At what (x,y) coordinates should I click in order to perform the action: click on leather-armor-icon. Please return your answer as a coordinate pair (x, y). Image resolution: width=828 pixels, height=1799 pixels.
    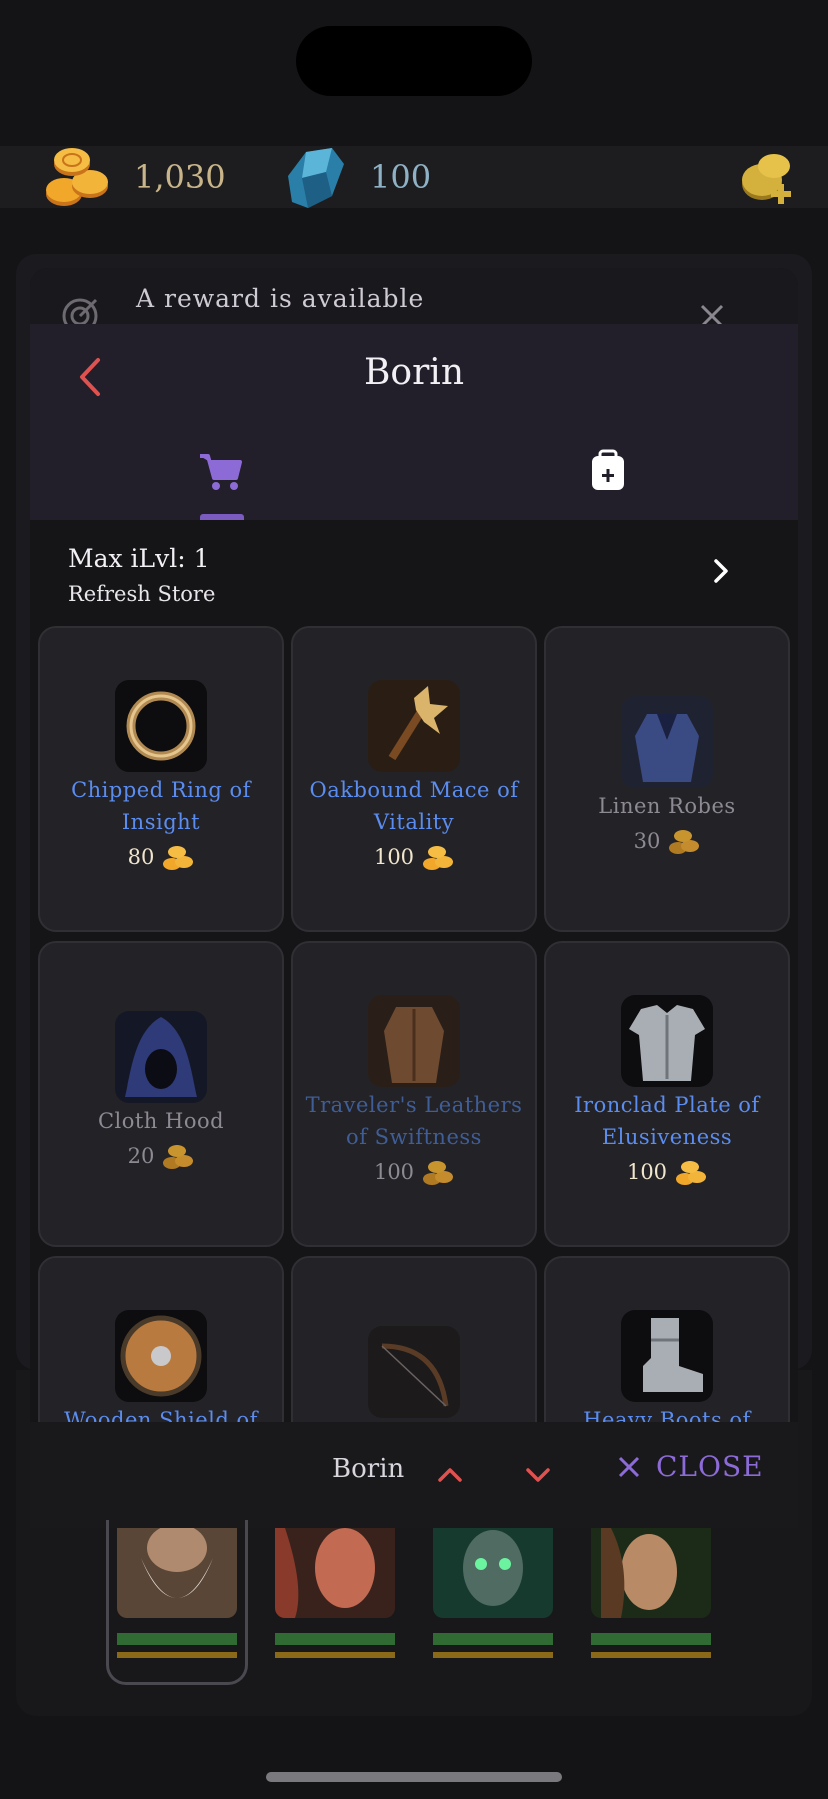
    Looking at the image, I should click on (414, 1041).